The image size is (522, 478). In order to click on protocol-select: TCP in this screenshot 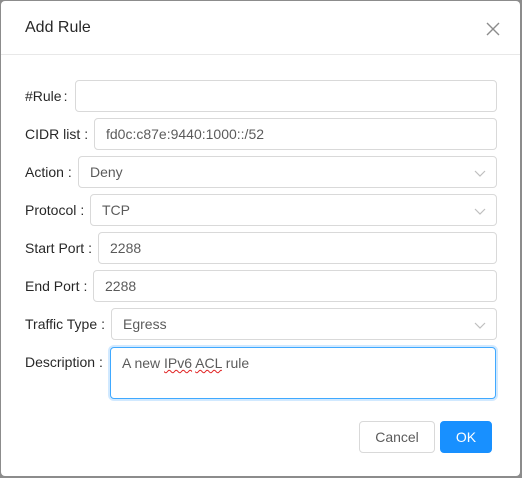, I will do `click(293, 210)`.